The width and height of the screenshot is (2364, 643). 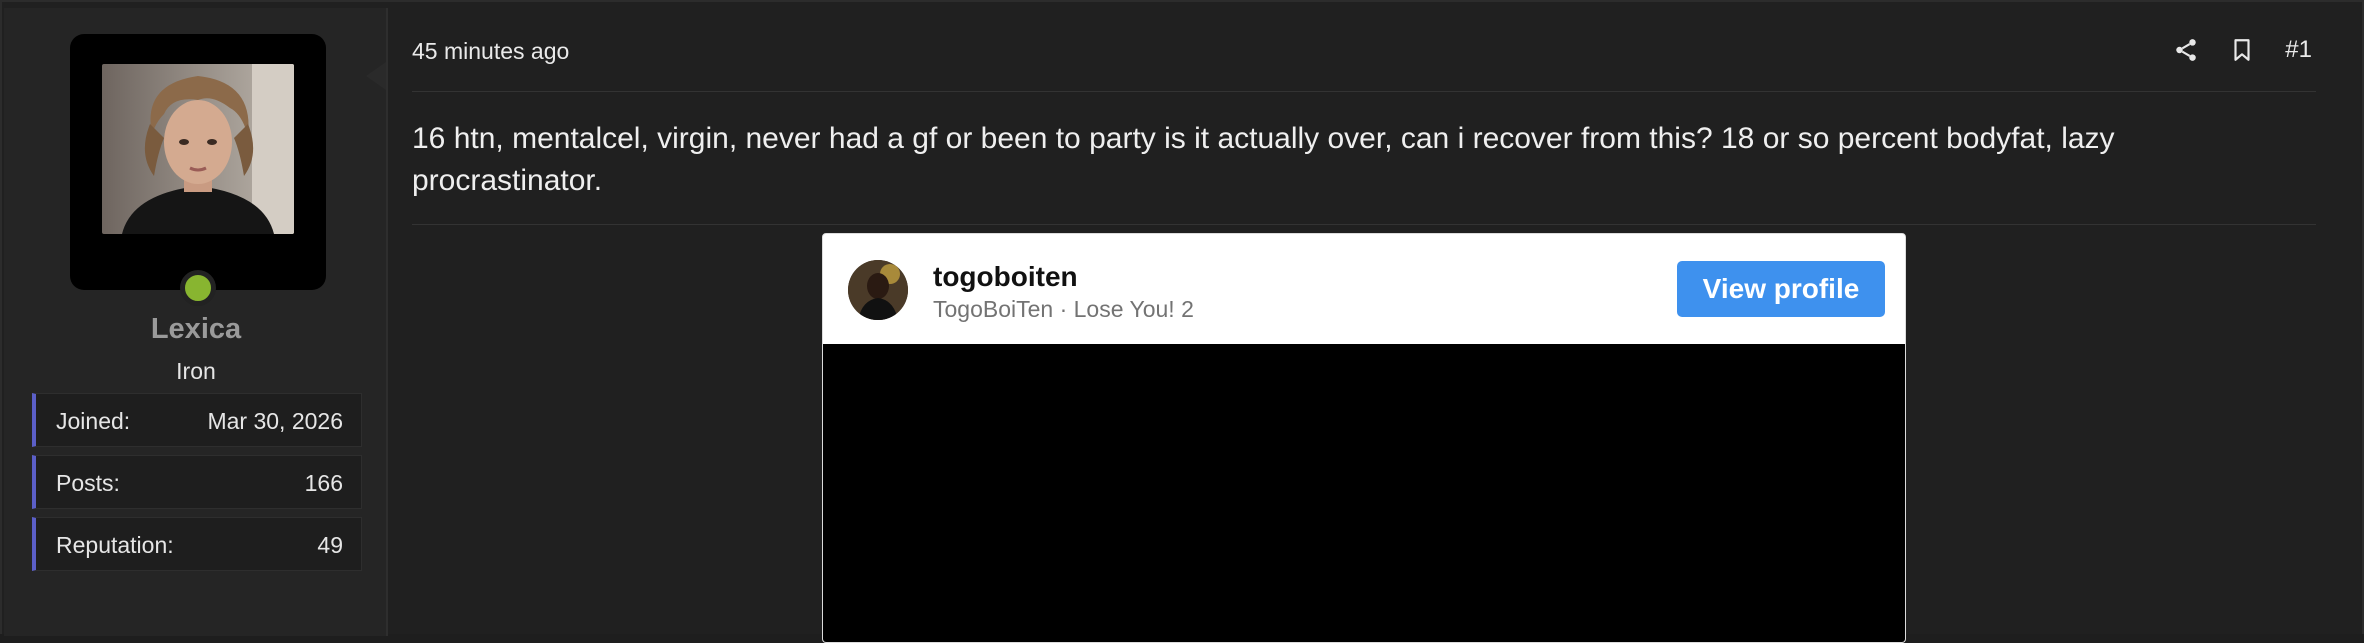 What do you see at coordinates (115, 545) in the screenshot?
I see `stat-label: Reputation:` at bounding box center [115, 545].